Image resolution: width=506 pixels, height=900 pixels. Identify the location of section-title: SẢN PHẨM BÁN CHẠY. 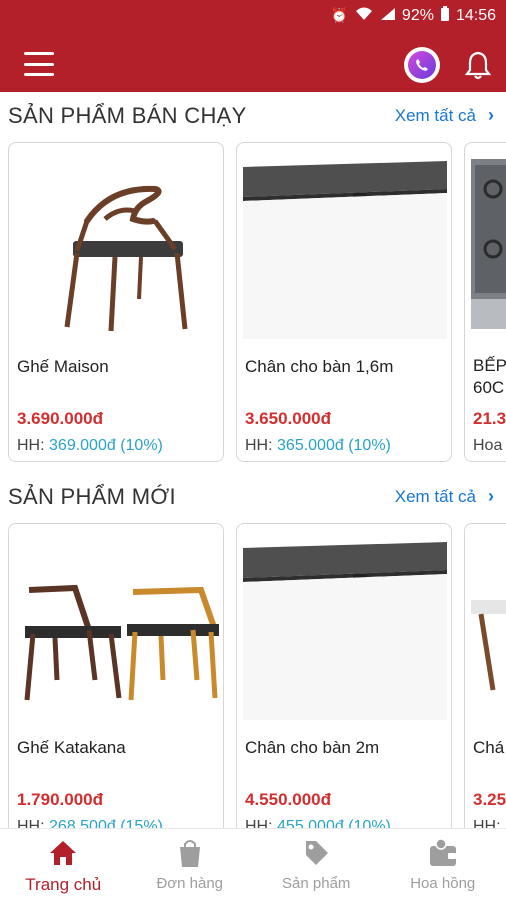
(127, 115).